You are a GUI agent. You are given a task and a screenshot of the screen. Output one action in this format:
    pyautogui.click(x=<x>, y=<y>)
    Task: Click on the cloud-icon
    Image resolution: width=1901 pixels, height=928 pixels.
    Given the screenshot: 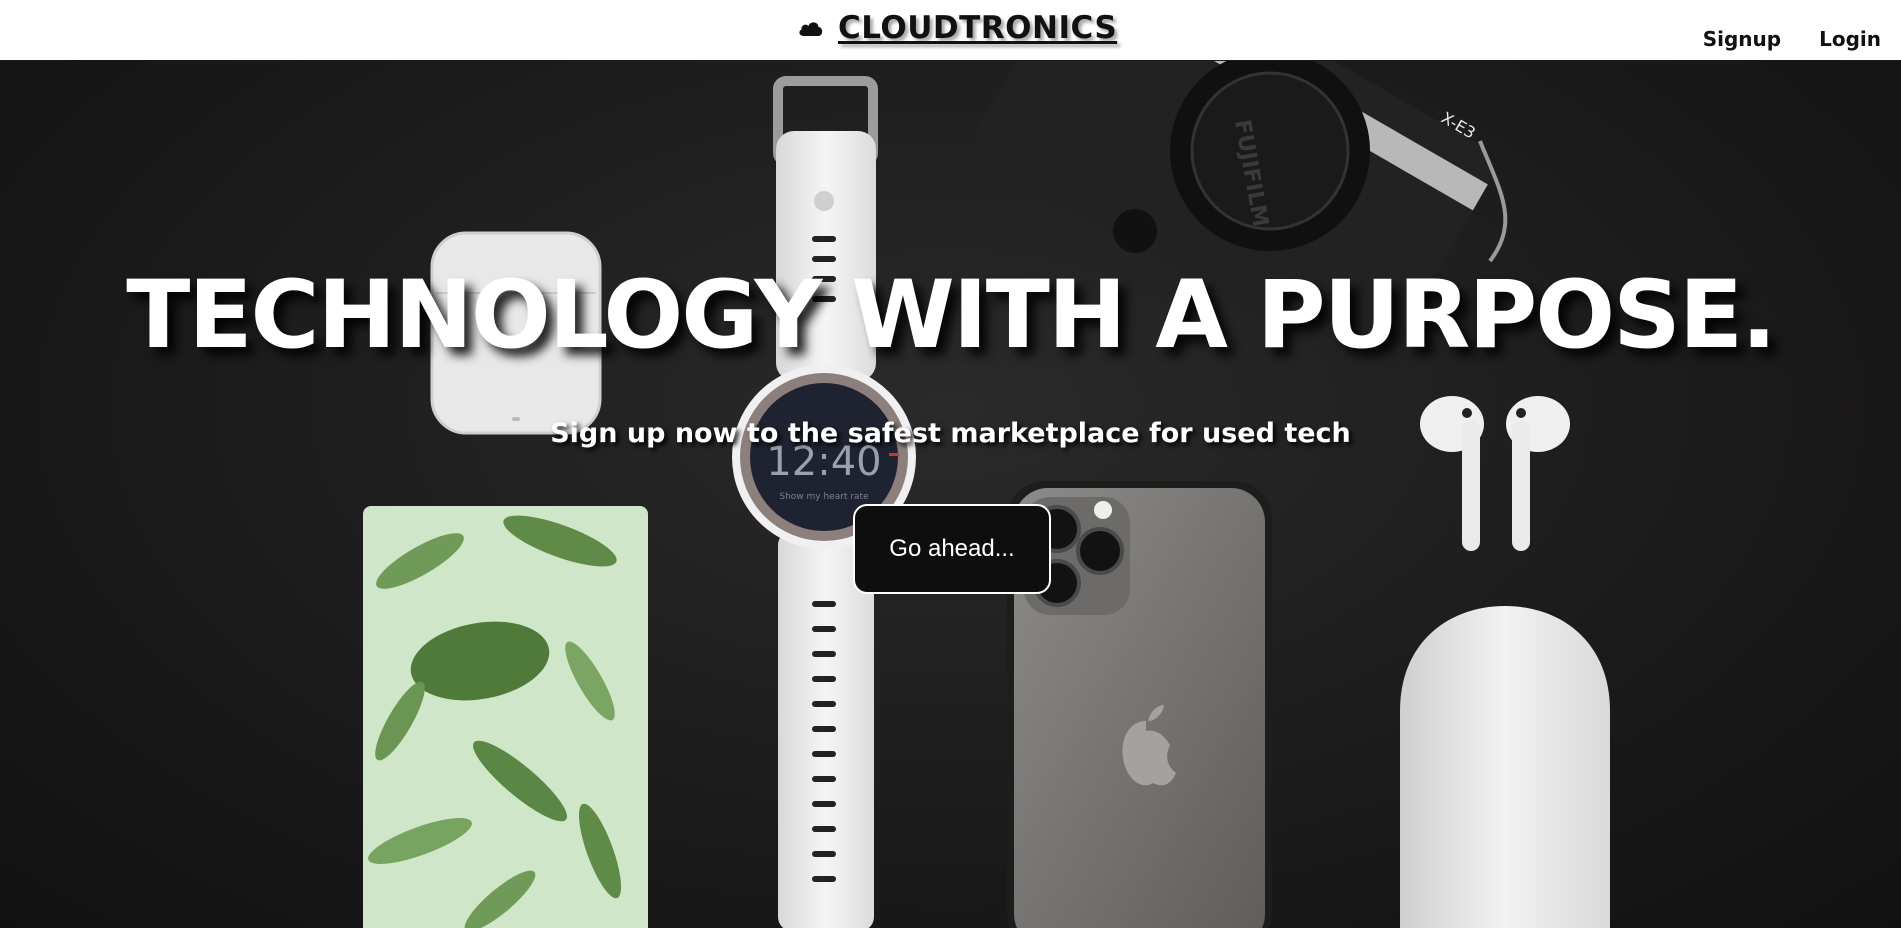 What is the action you would take?
    pyautogui.click(x=811, y=29)
    